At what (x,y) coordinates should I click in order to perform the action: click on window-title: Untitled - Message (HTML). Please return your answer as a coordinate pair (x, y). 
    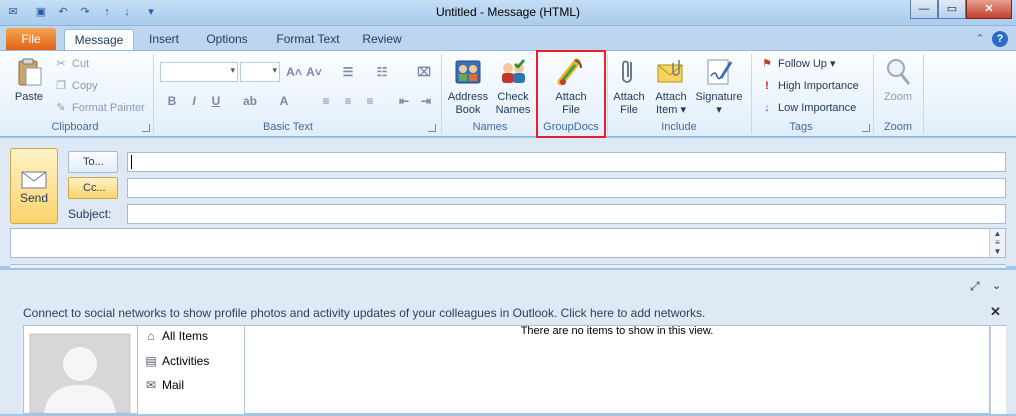
    Looking at the image, I should click on (508, 12).